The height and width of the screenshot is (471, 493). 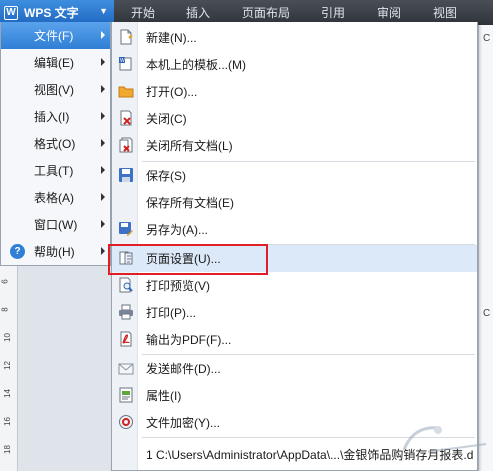 I want to click on menu-item-save-all: 保存所有文档(E), so click(x=294, y=202).